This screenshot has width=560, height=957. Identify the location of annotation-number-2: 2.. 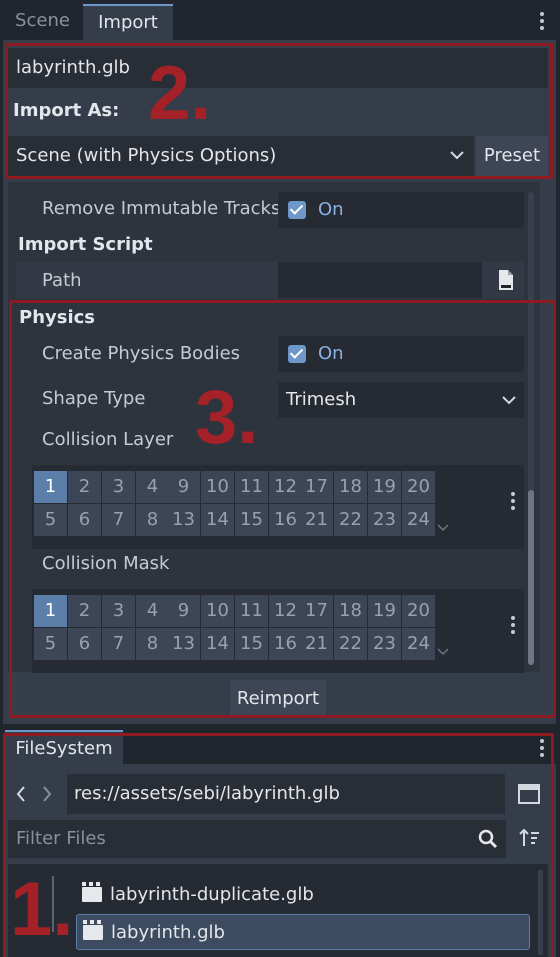
(180, 93).